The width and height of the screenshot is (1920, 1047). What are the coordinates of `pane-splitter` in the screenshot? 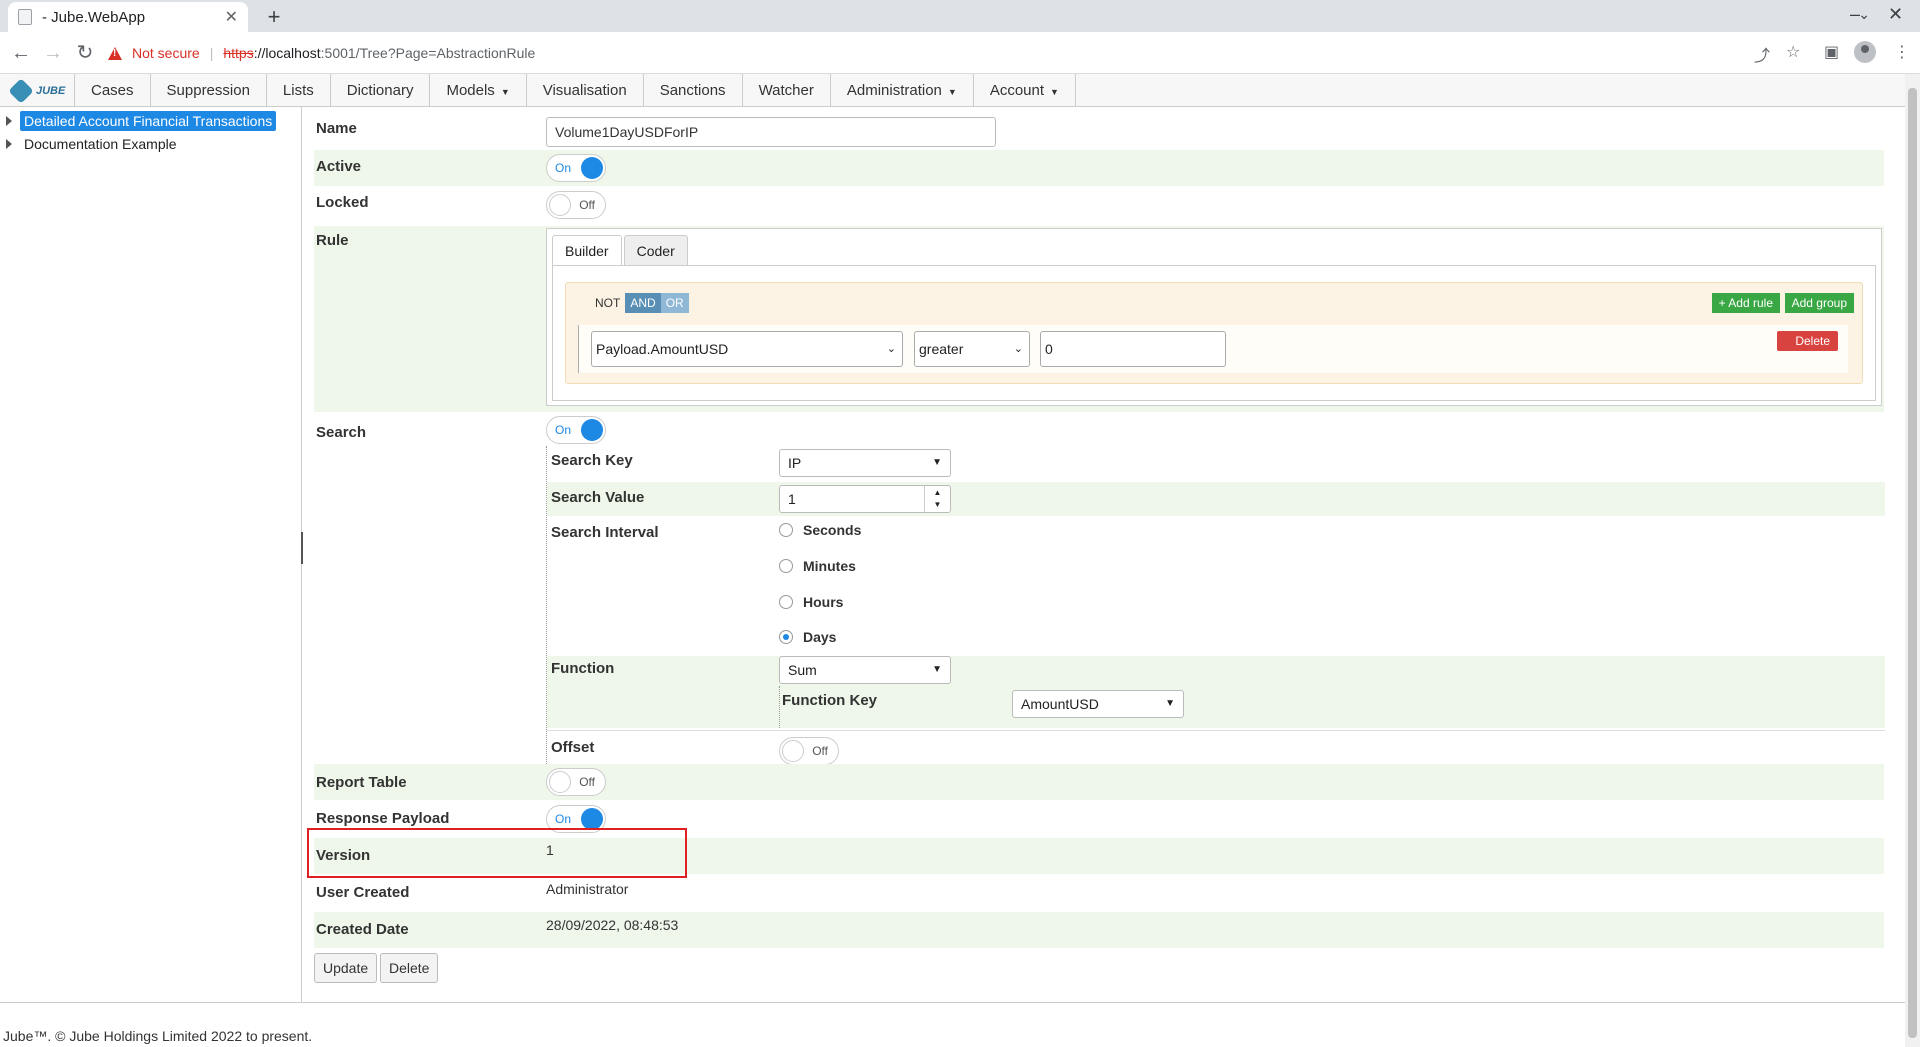 It's located at (303, 548).